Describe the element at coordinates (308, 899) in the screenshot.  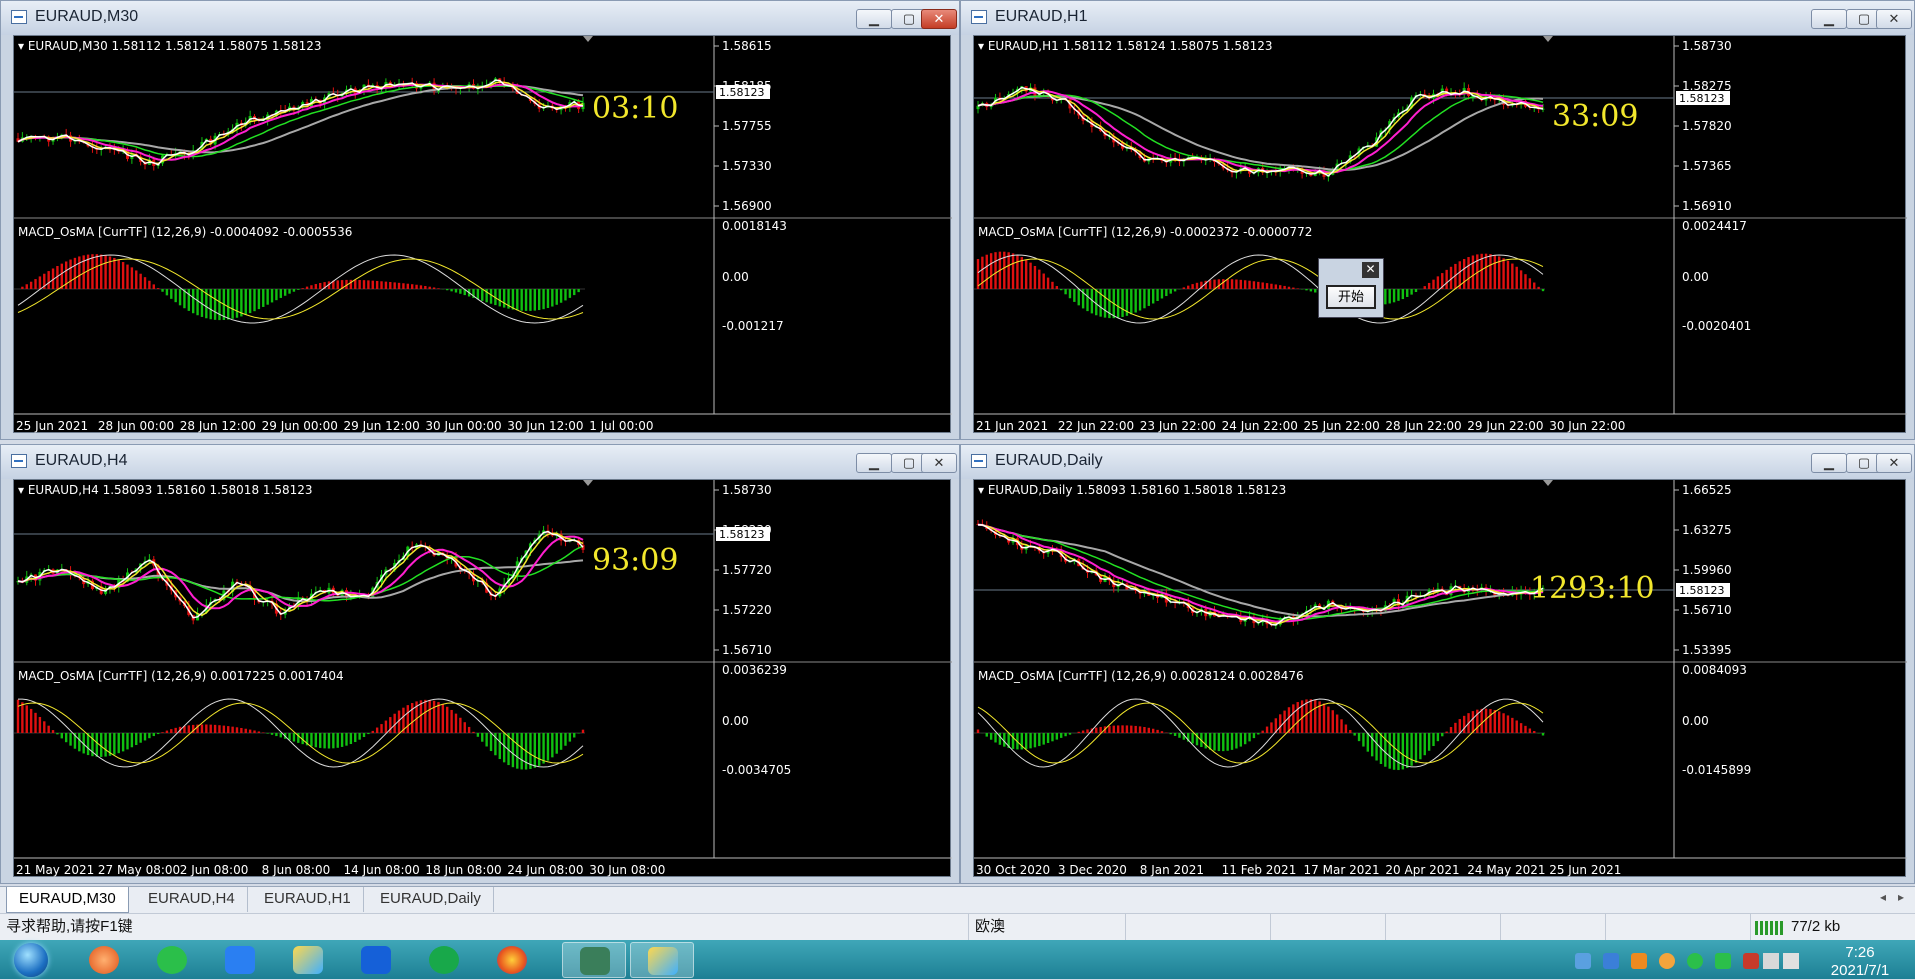
I see `tab-euraud-h1: EURAUD,H1` at that location.